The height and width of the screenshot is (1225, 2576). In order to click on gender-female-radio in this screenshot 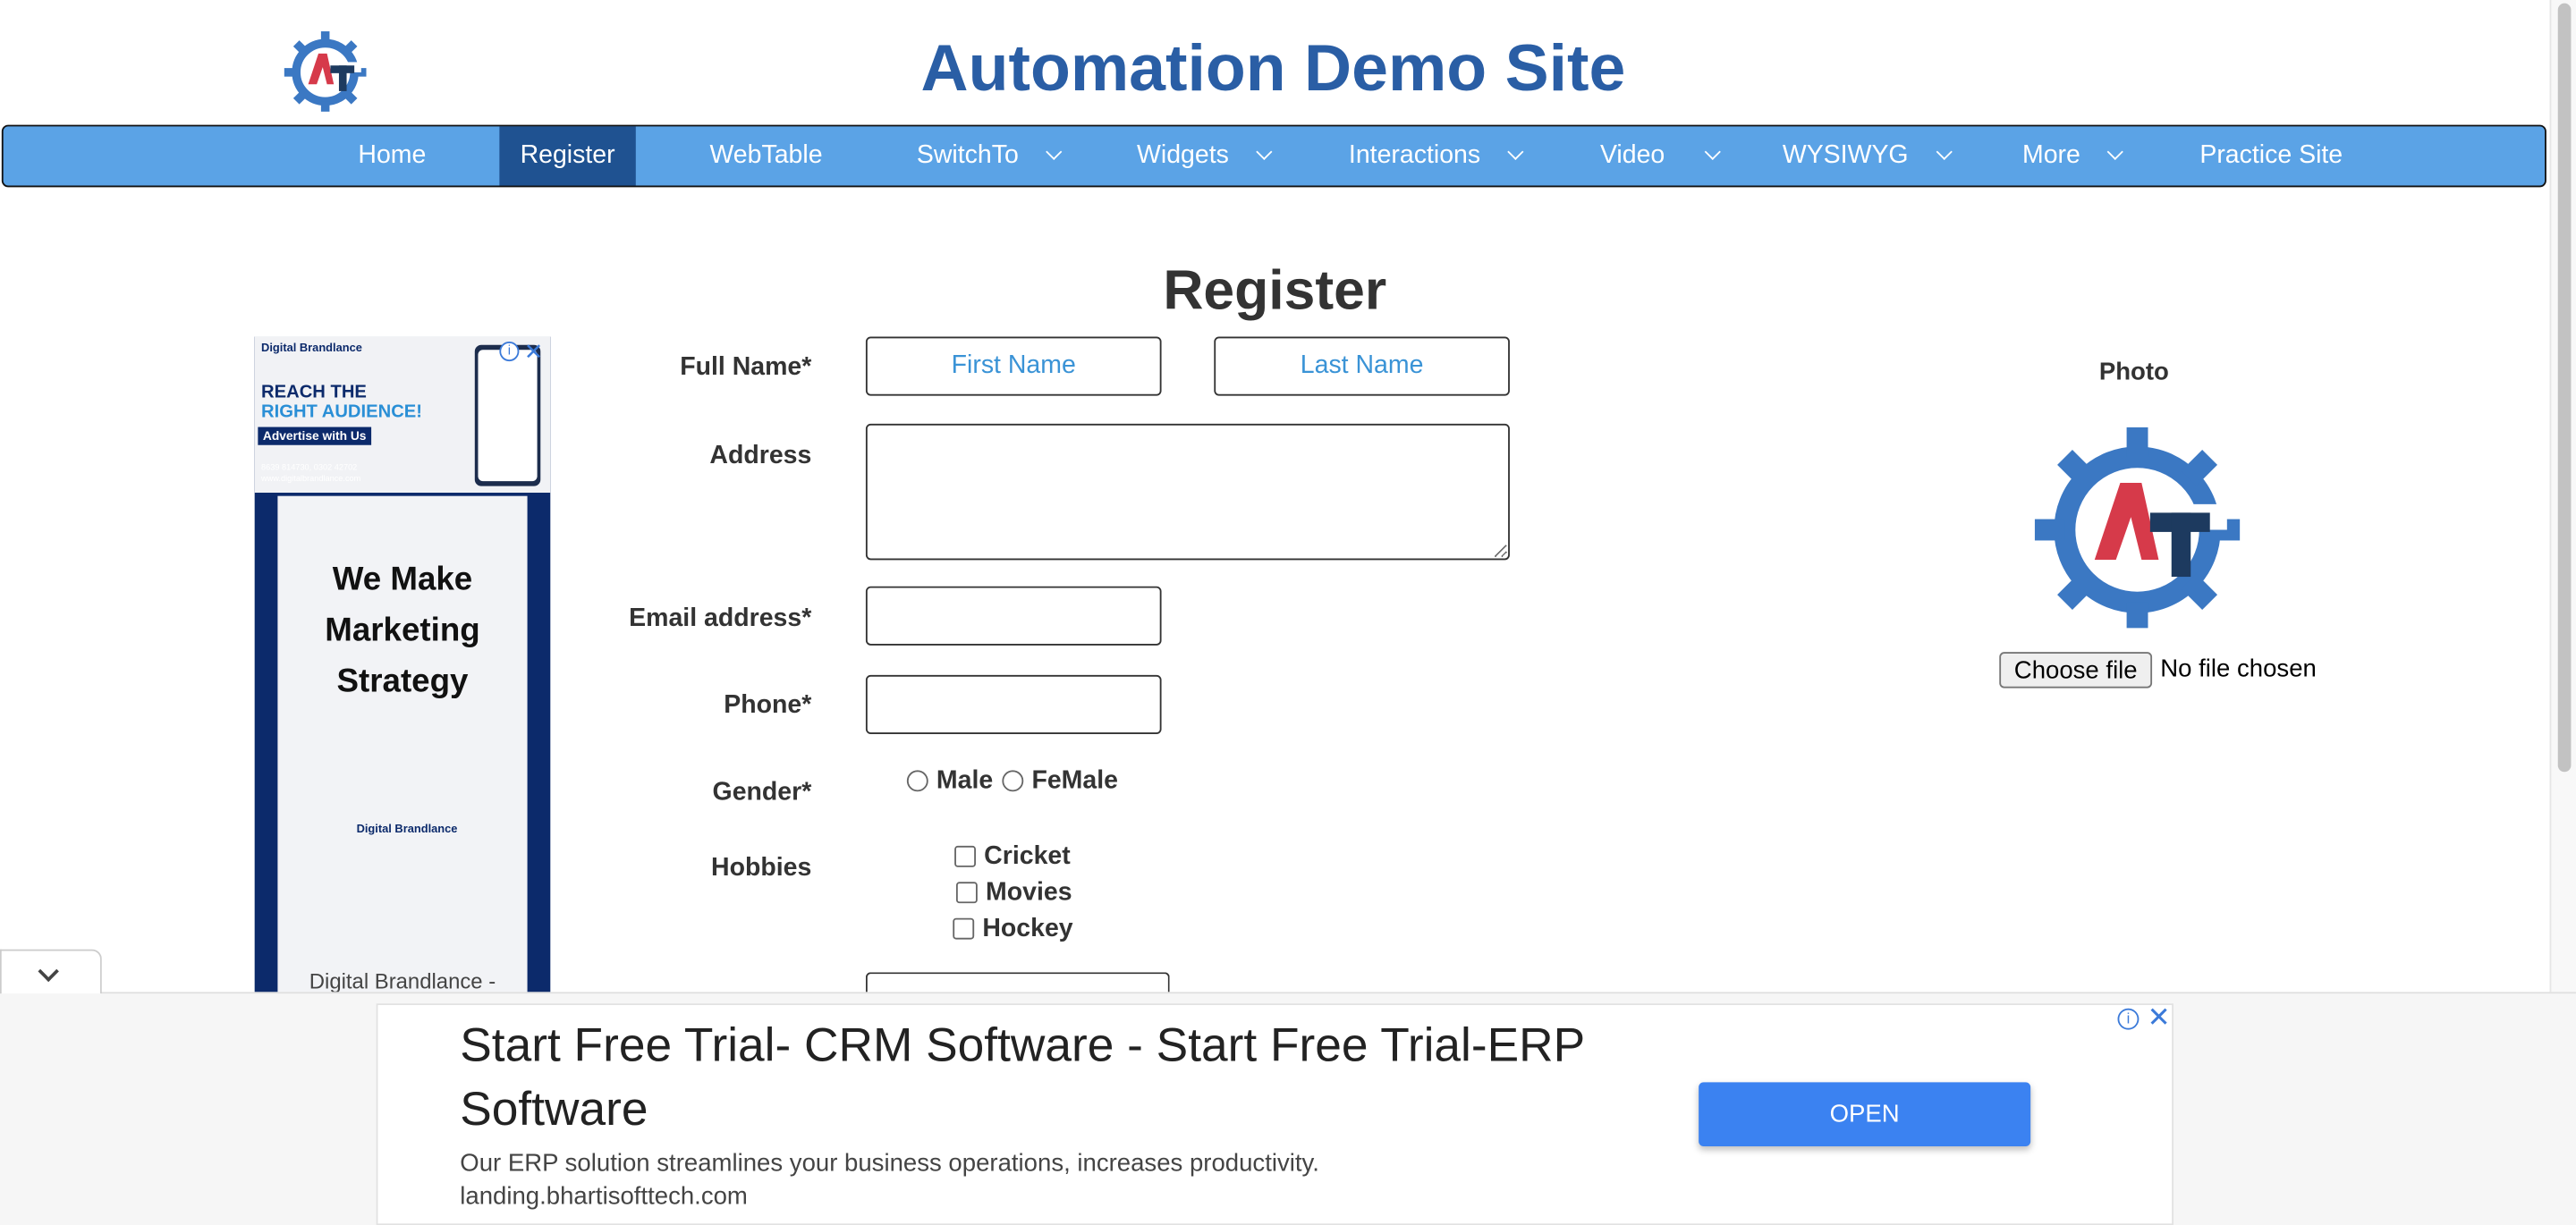, I will do `click(1013, 781)`.